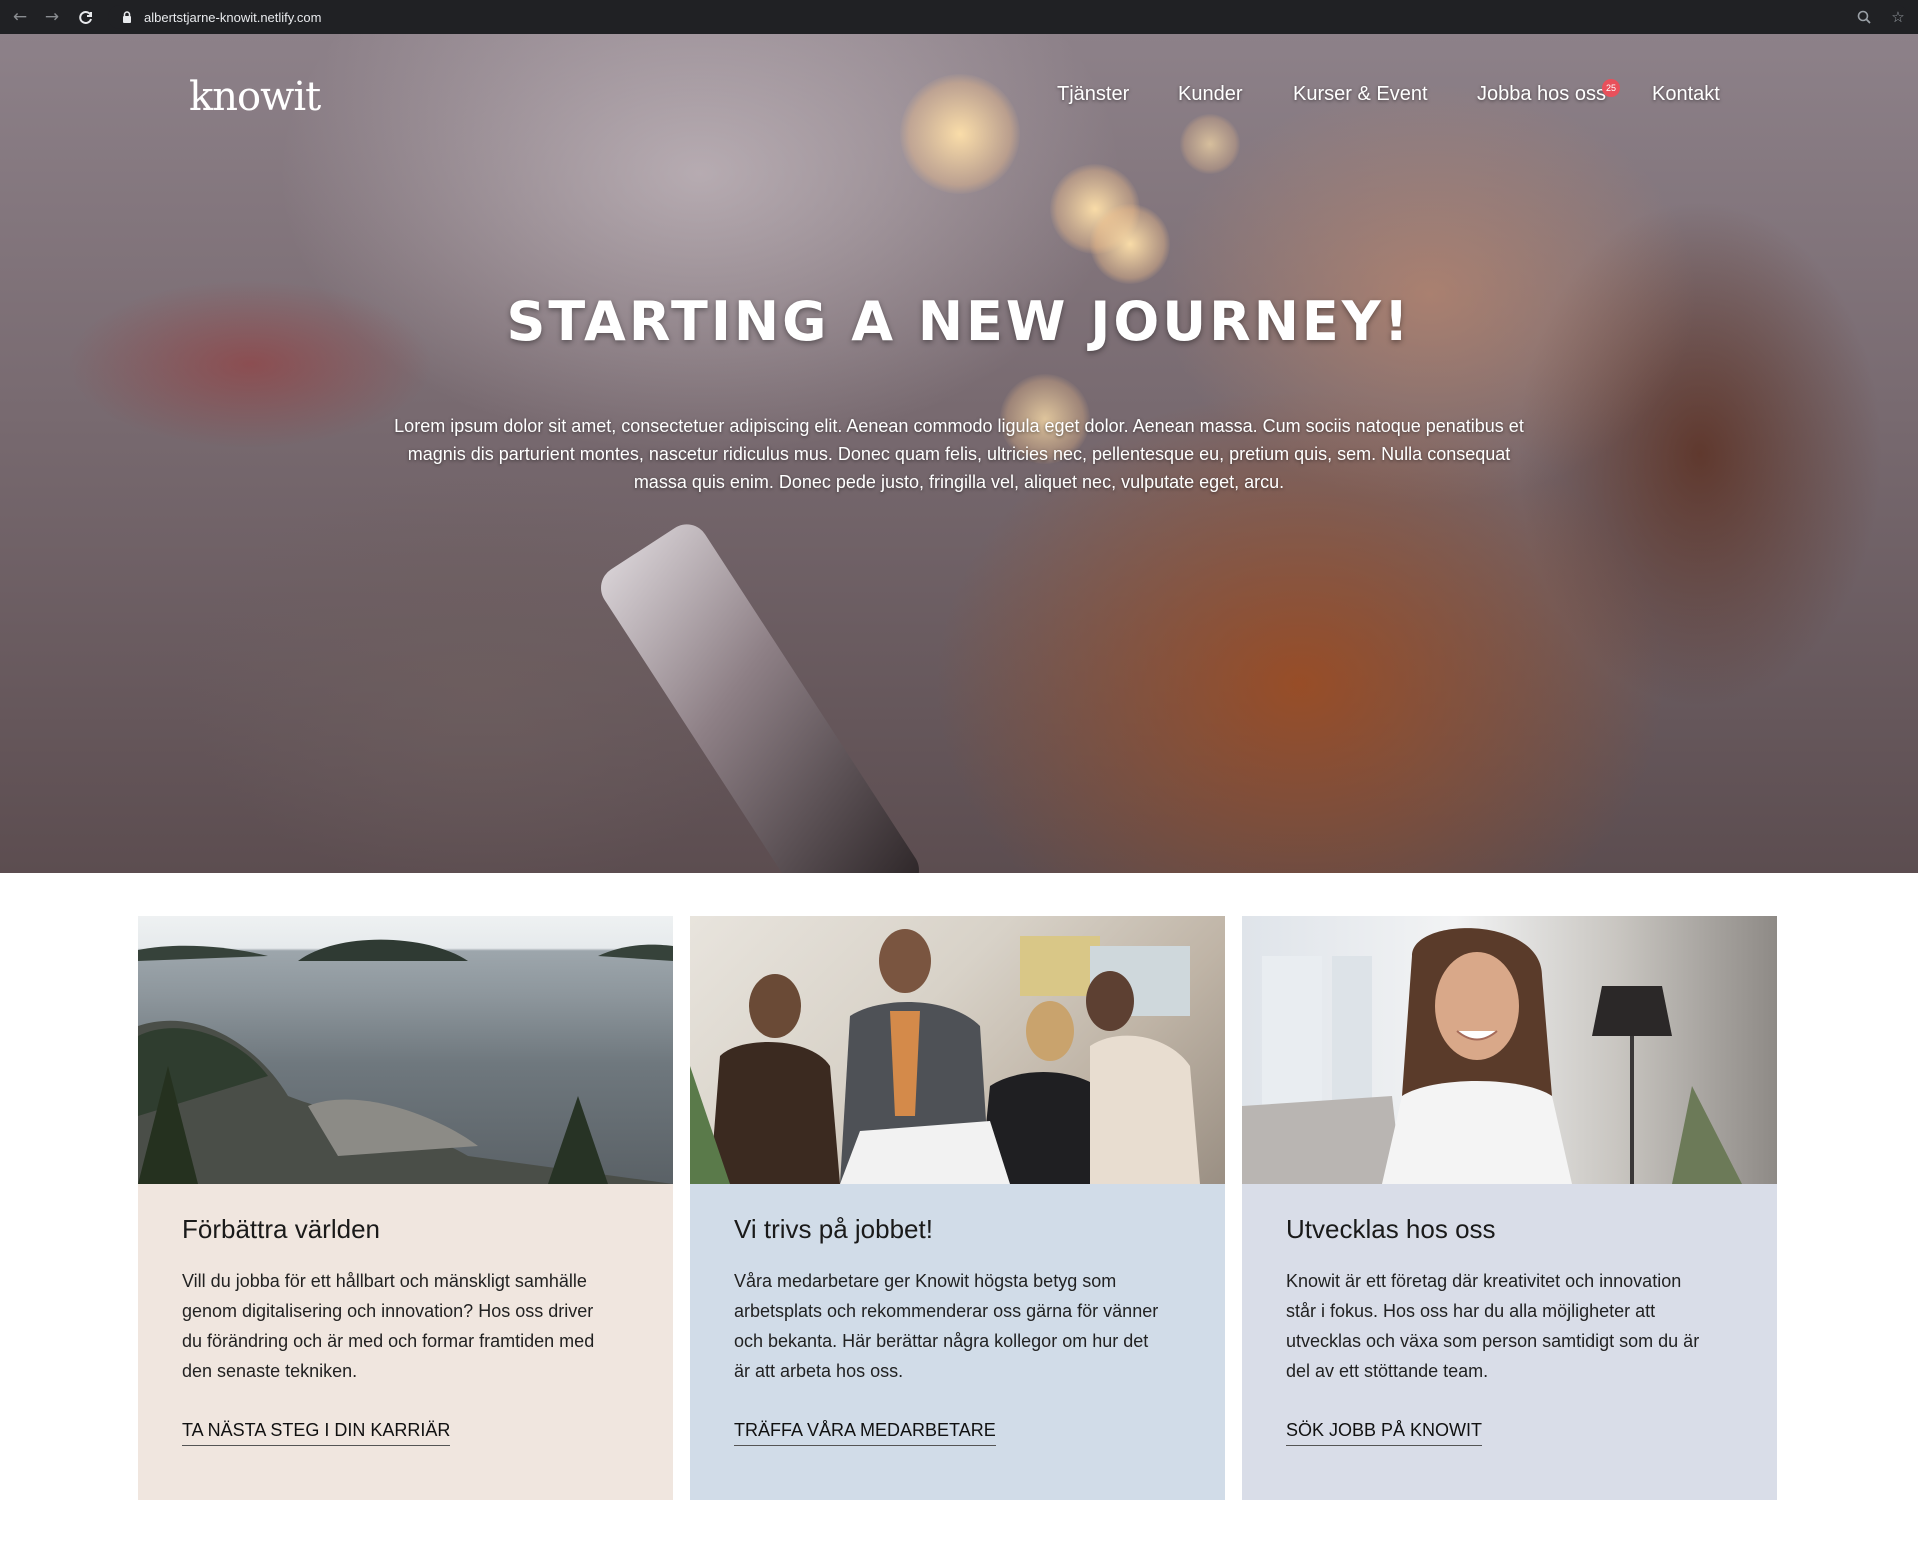 The height and width of the screenshot is (1560, 1918). I want to click on browser-toolbar: ← → albertstjarne-knowit.netlify.com ☆, so click(959, 17).